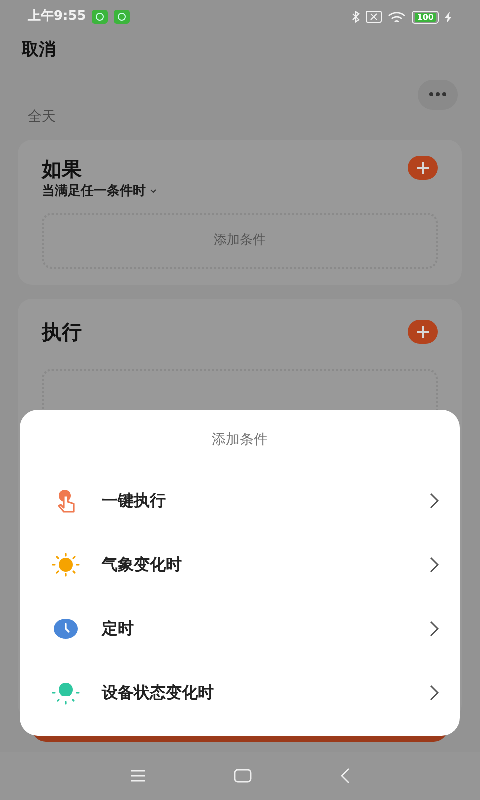 The height and width of the screenshot is (800, 480). I want to click on back-button, so click(345, 776).